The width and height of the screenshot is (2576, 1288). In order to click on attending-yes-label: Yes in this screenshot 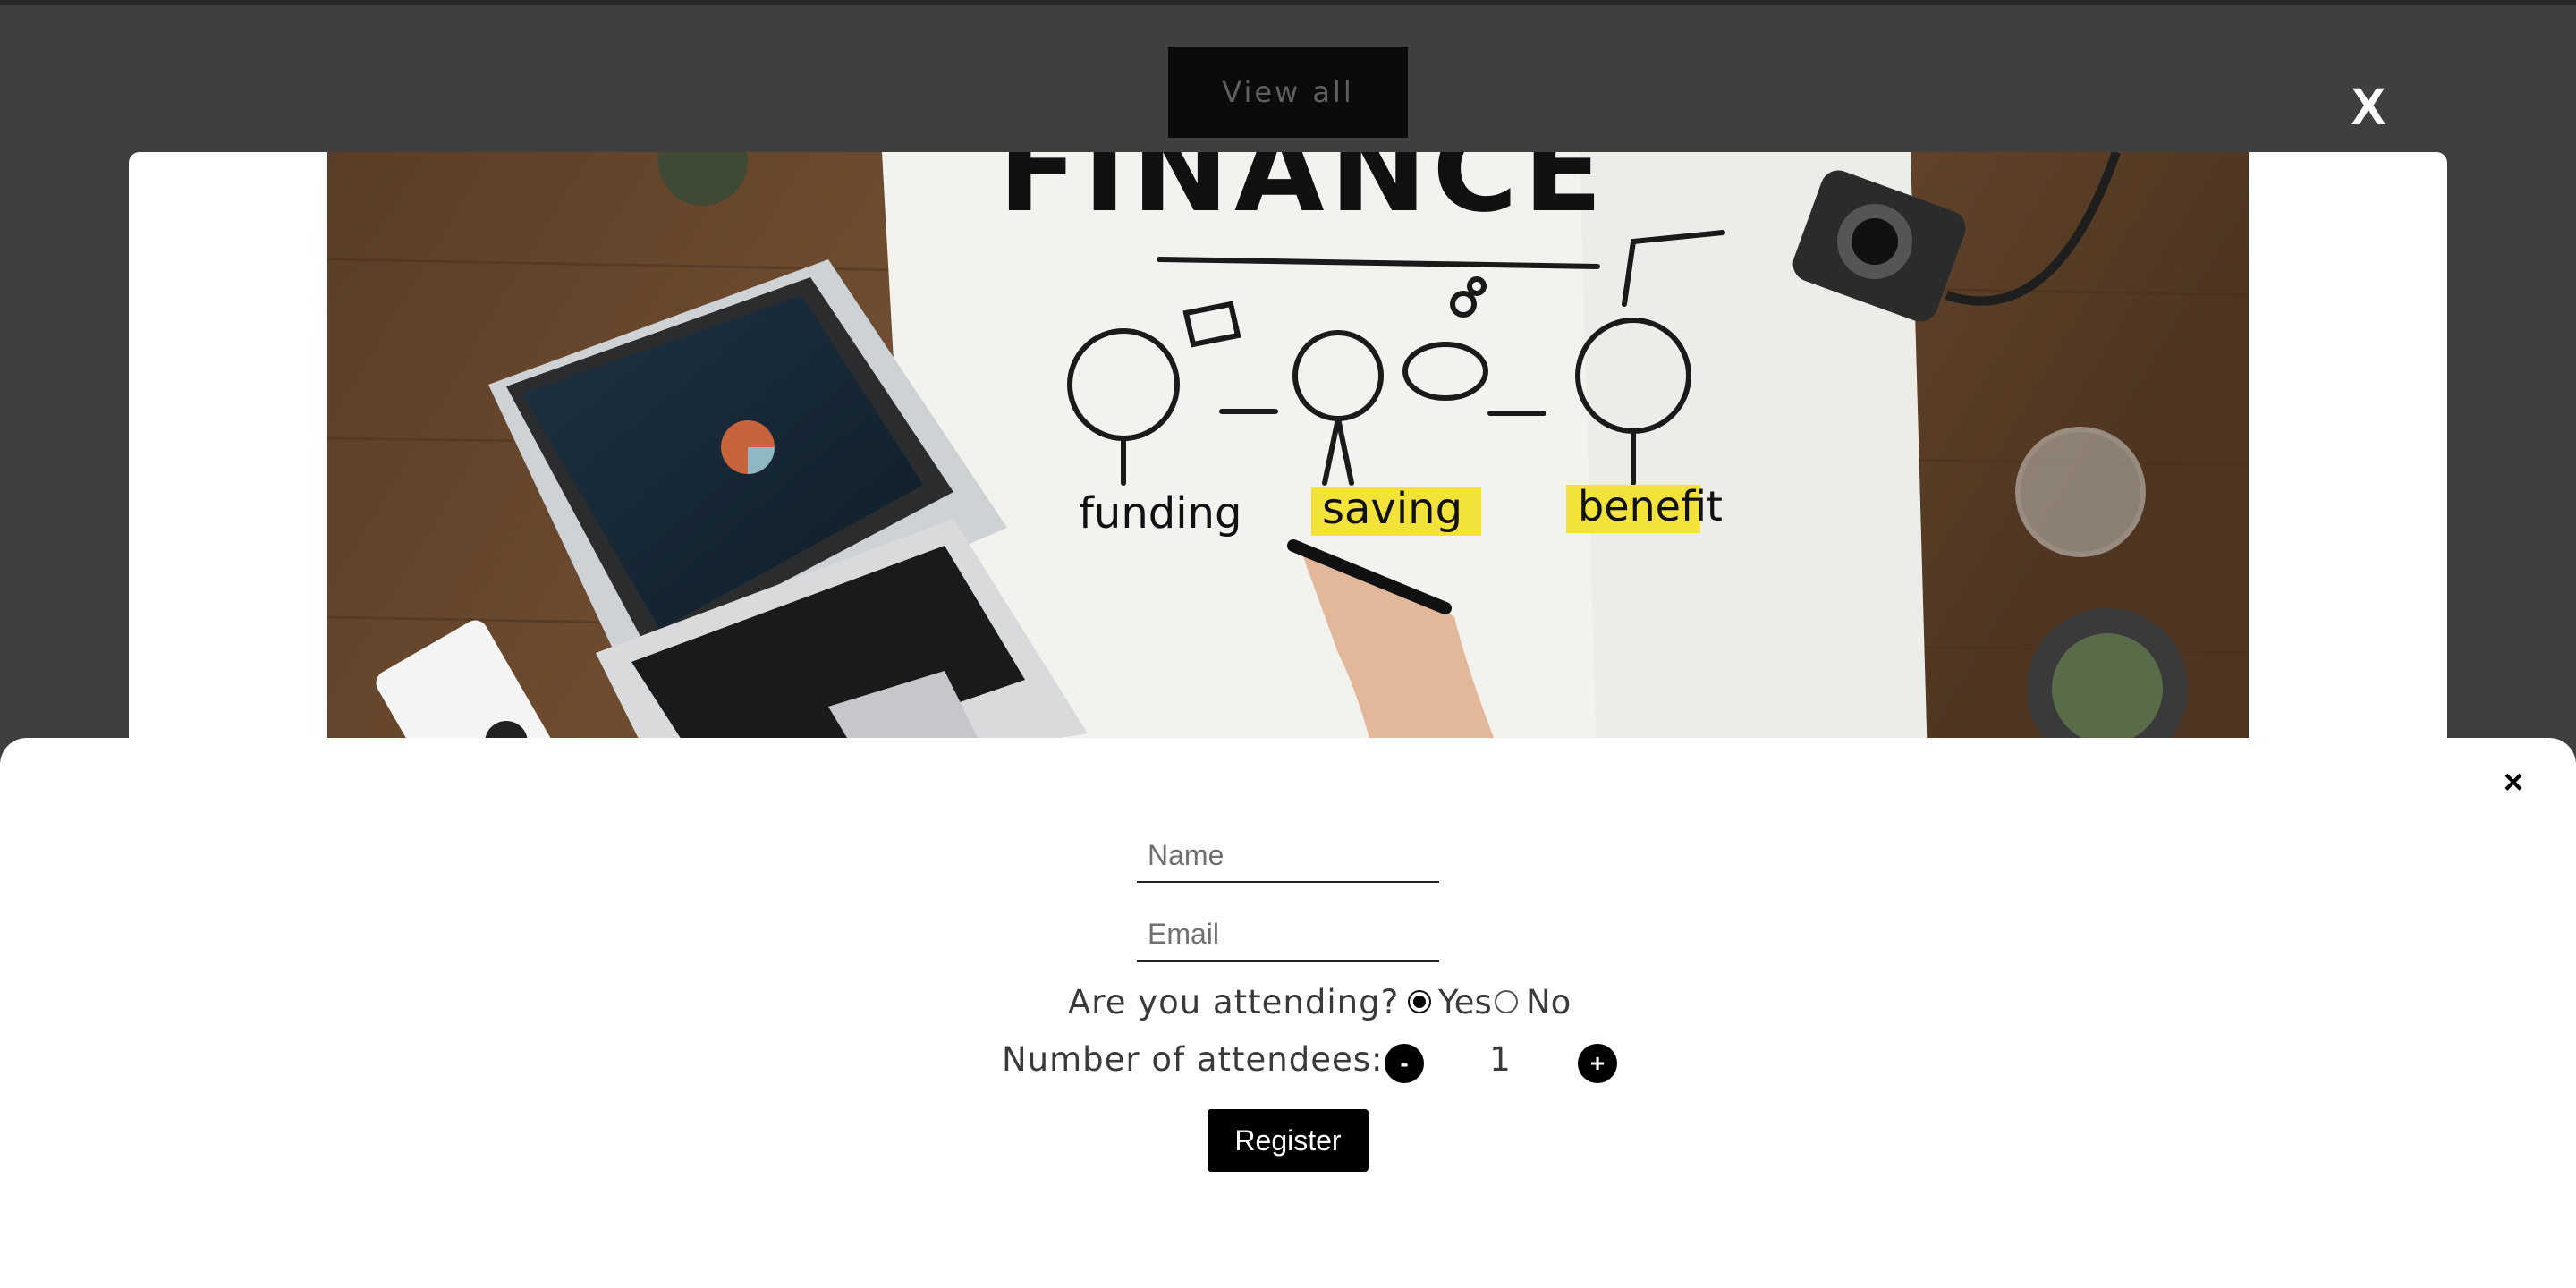, I will do `click(1465, 1002)`.